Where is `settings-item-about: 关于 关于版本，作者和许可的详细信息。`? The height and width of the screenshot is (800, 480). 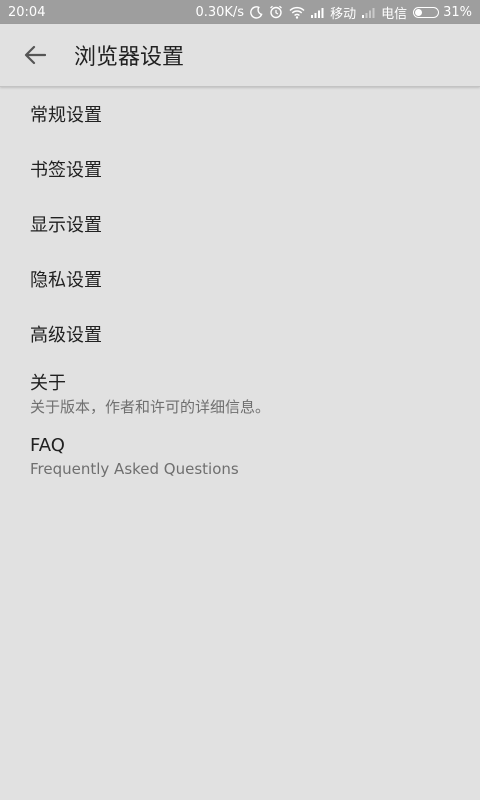
settings-item-about: 关于 关于版本，作者和许可的详细信息。 is located at coordinates (240, 394).